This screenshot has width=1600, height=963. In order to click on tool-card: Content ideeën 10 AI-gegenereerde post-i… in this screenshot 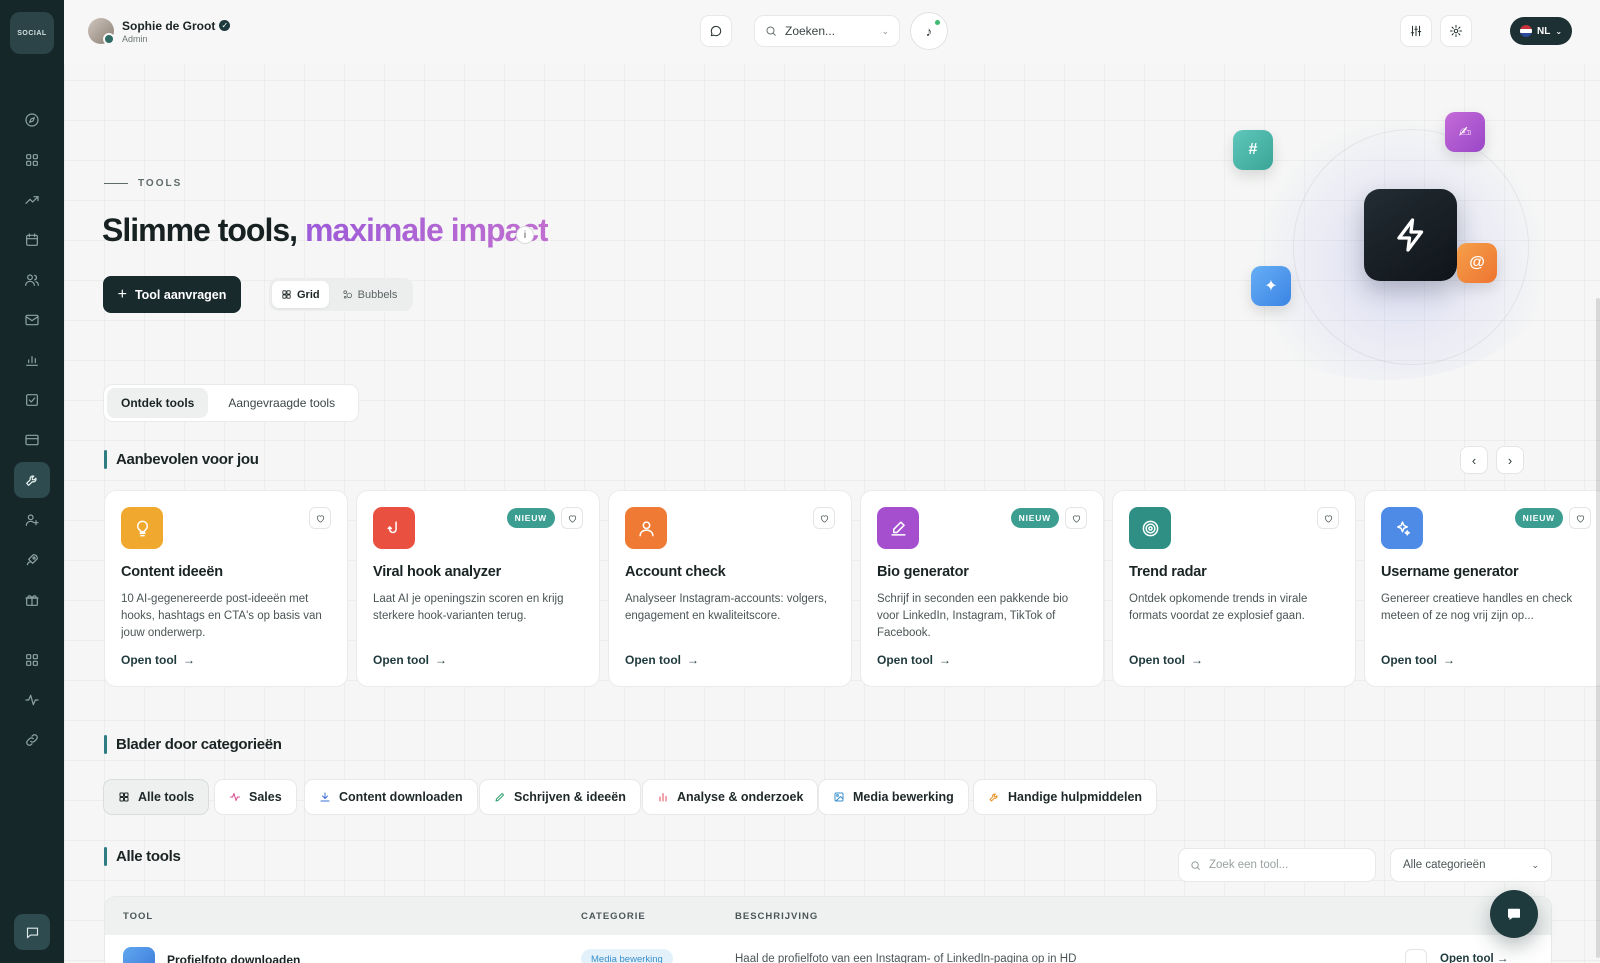, I will do `click(226, 588)`.